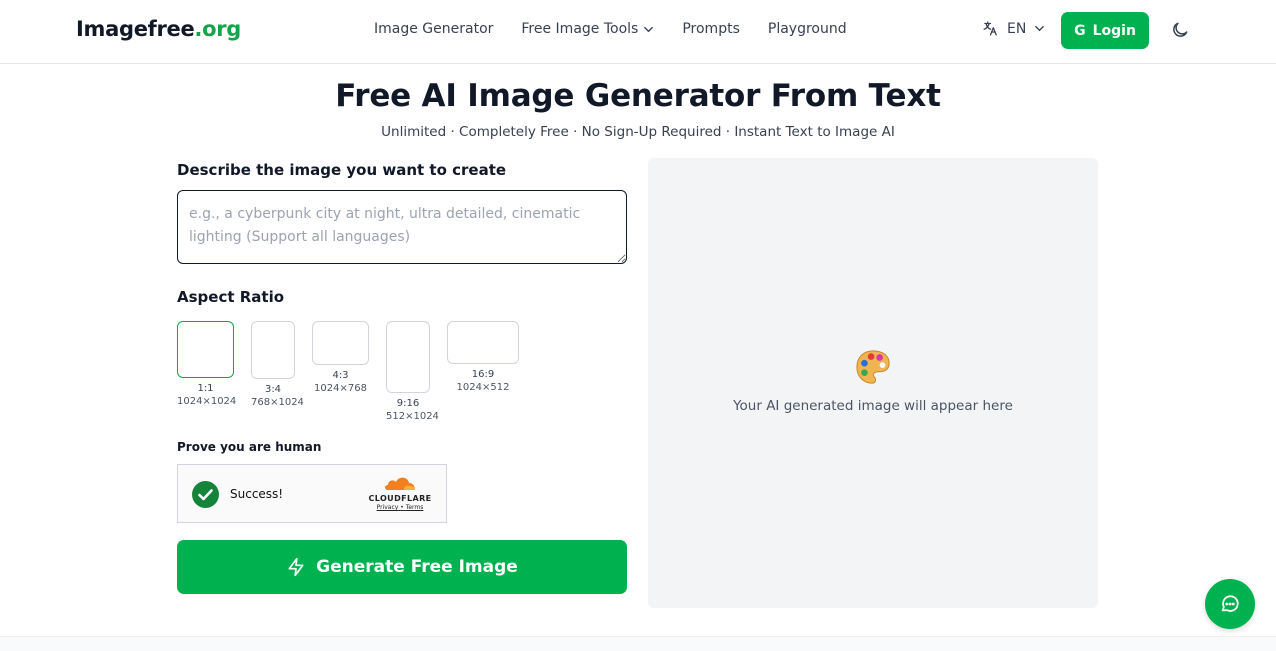 Image resolution: width=1276 pixels, height=651 pixels. Describe the element at coordinates (483, 387) in the screenshot. I see `ratio-dims: 1024×512` at that location.